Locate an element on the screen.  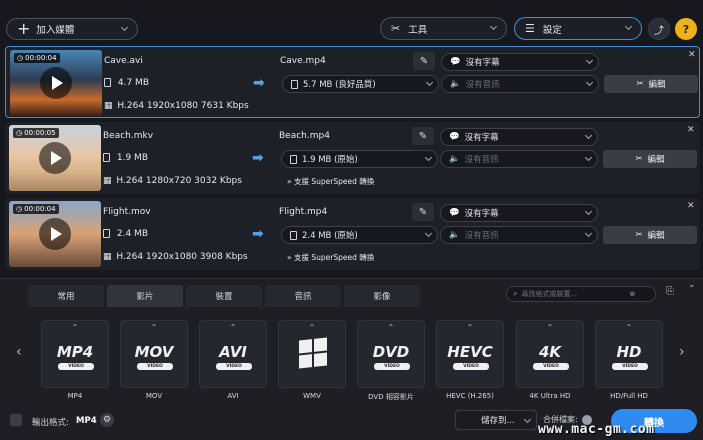
format-info-icon: ⎘ is located at coordinates (674, 294).